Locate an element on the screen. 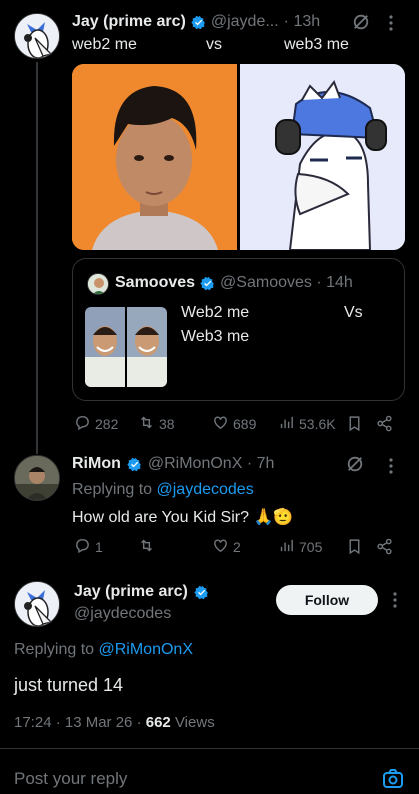  retweet-button: 38 is located at coordinates (156, 424).